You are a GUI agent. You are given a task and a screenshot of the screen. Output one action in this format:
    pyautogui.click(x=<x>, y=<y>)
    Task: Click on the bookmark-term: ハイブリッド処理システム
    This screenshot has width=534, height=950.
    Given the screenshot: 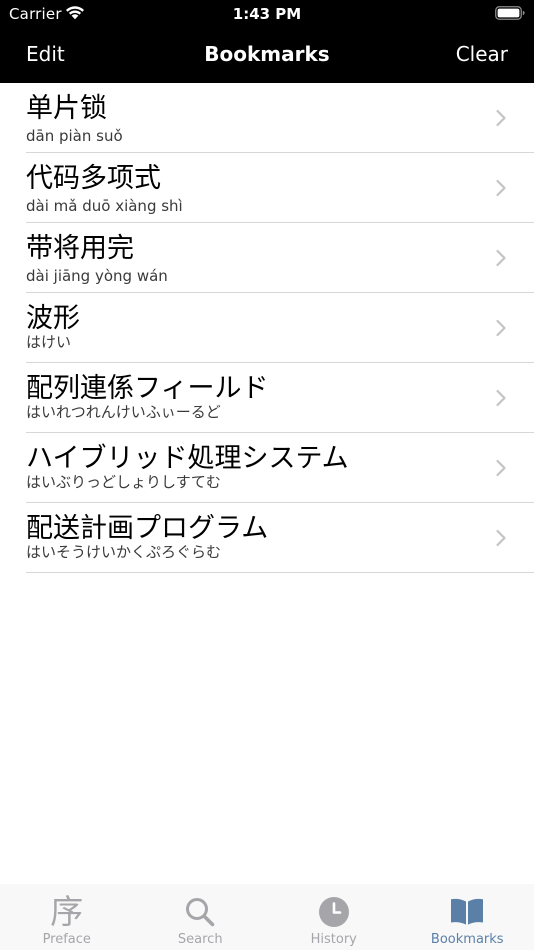 What is the action you would take?
    pyautogui.click(x=187, y=458)
    